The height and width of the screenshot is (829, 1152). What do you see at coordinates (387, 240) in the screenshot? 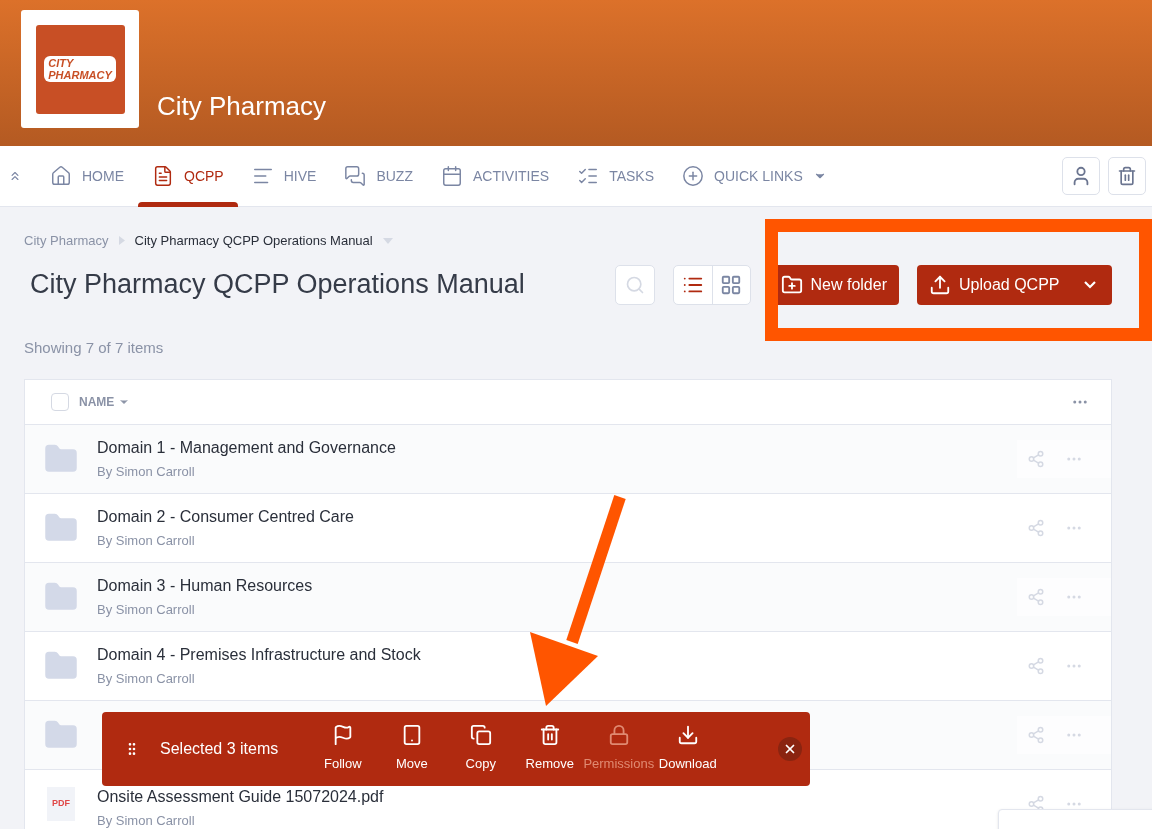
I see `caret-icon` at bounding box center [387, 240].